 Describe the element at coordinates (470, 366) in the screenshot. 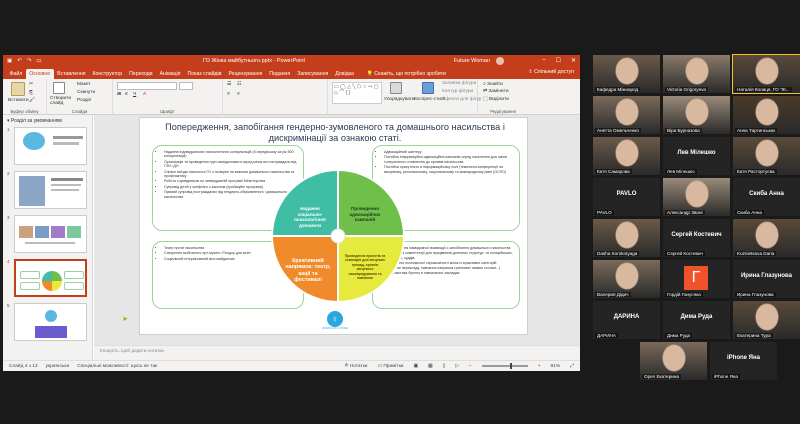

I see `zoom-out-icon: −` at that location.